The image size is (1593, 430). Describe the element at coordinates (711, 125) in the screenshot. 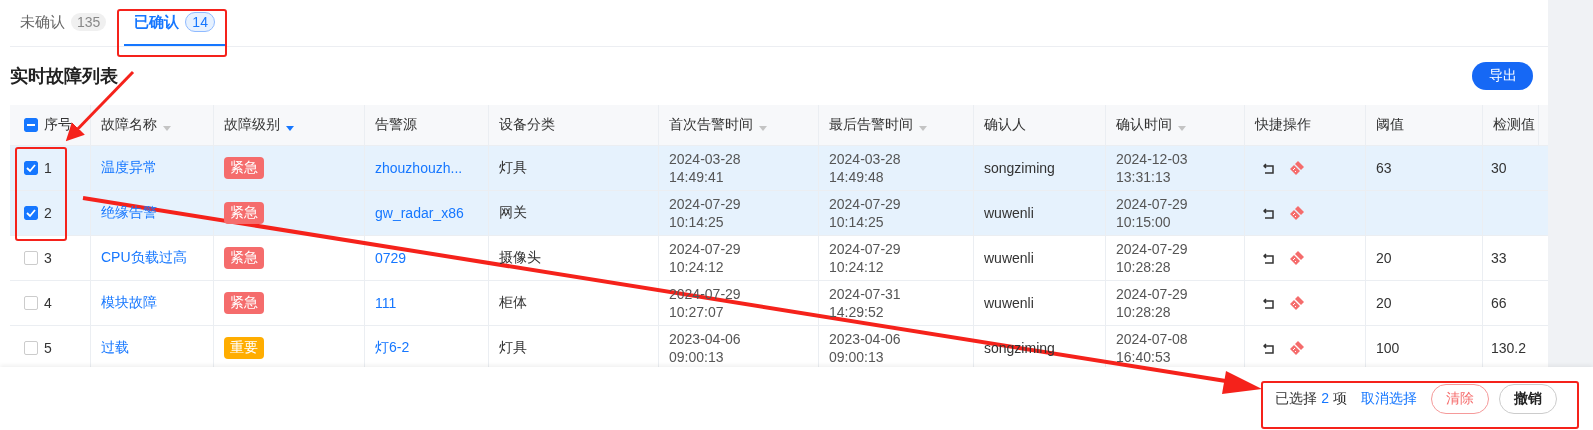

I see `column-header: 首次告警时间` at that location.